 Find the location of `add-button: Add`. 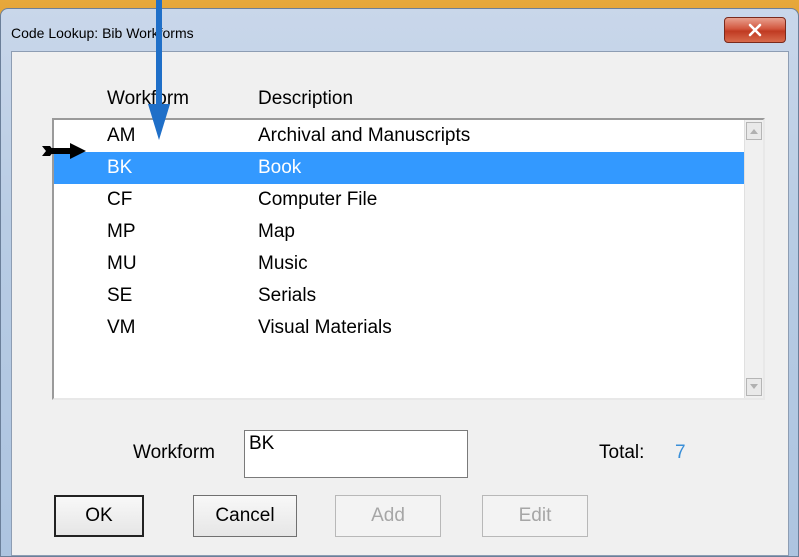

add-button: Add is located at coordinates (388, 516).